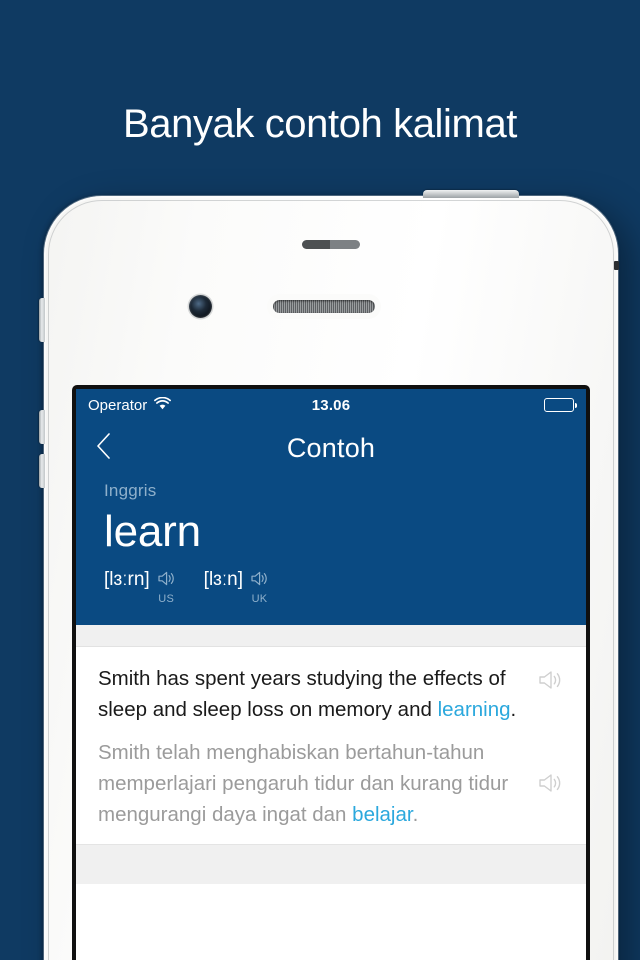 The height and width of the screenshot is (960, 640). I want to click on example-audio-buttons, so click(551, 731).